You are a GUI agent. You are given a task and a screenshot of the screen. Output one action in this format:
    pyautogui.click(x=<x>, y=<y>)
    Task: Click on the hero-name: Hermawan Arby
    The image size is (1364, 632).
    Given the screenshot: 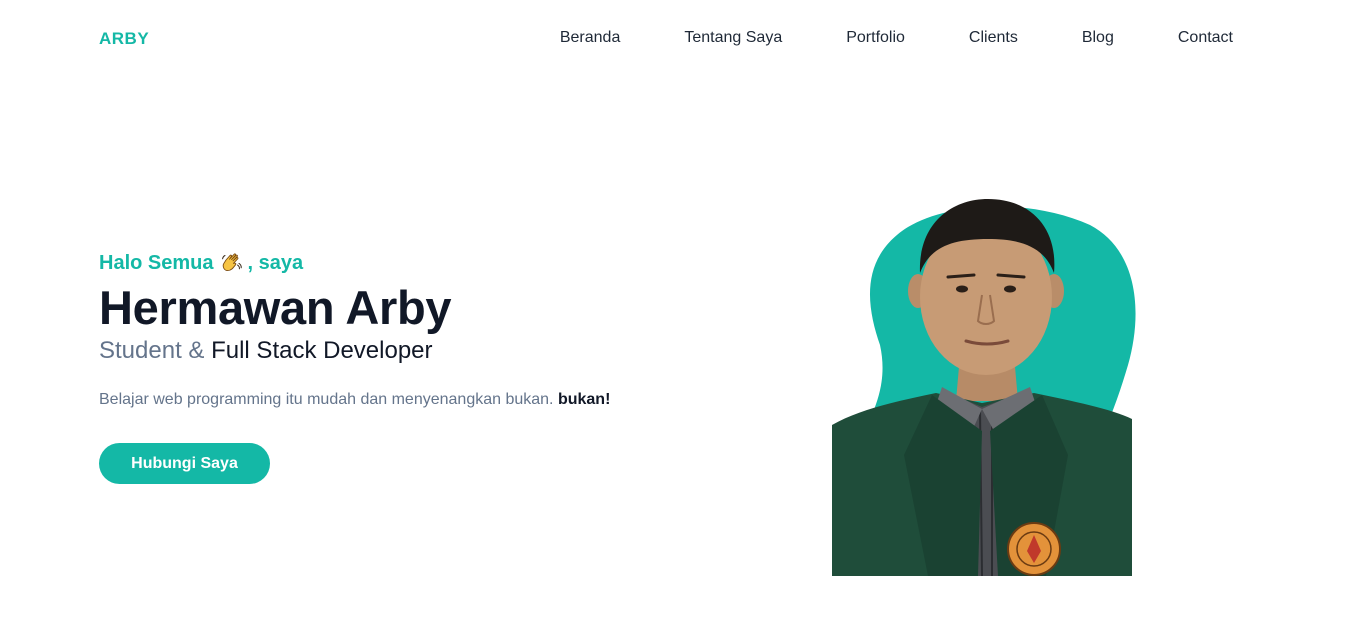 What is the action you would take?
    pyautogui.click(x=275, y=307)
    